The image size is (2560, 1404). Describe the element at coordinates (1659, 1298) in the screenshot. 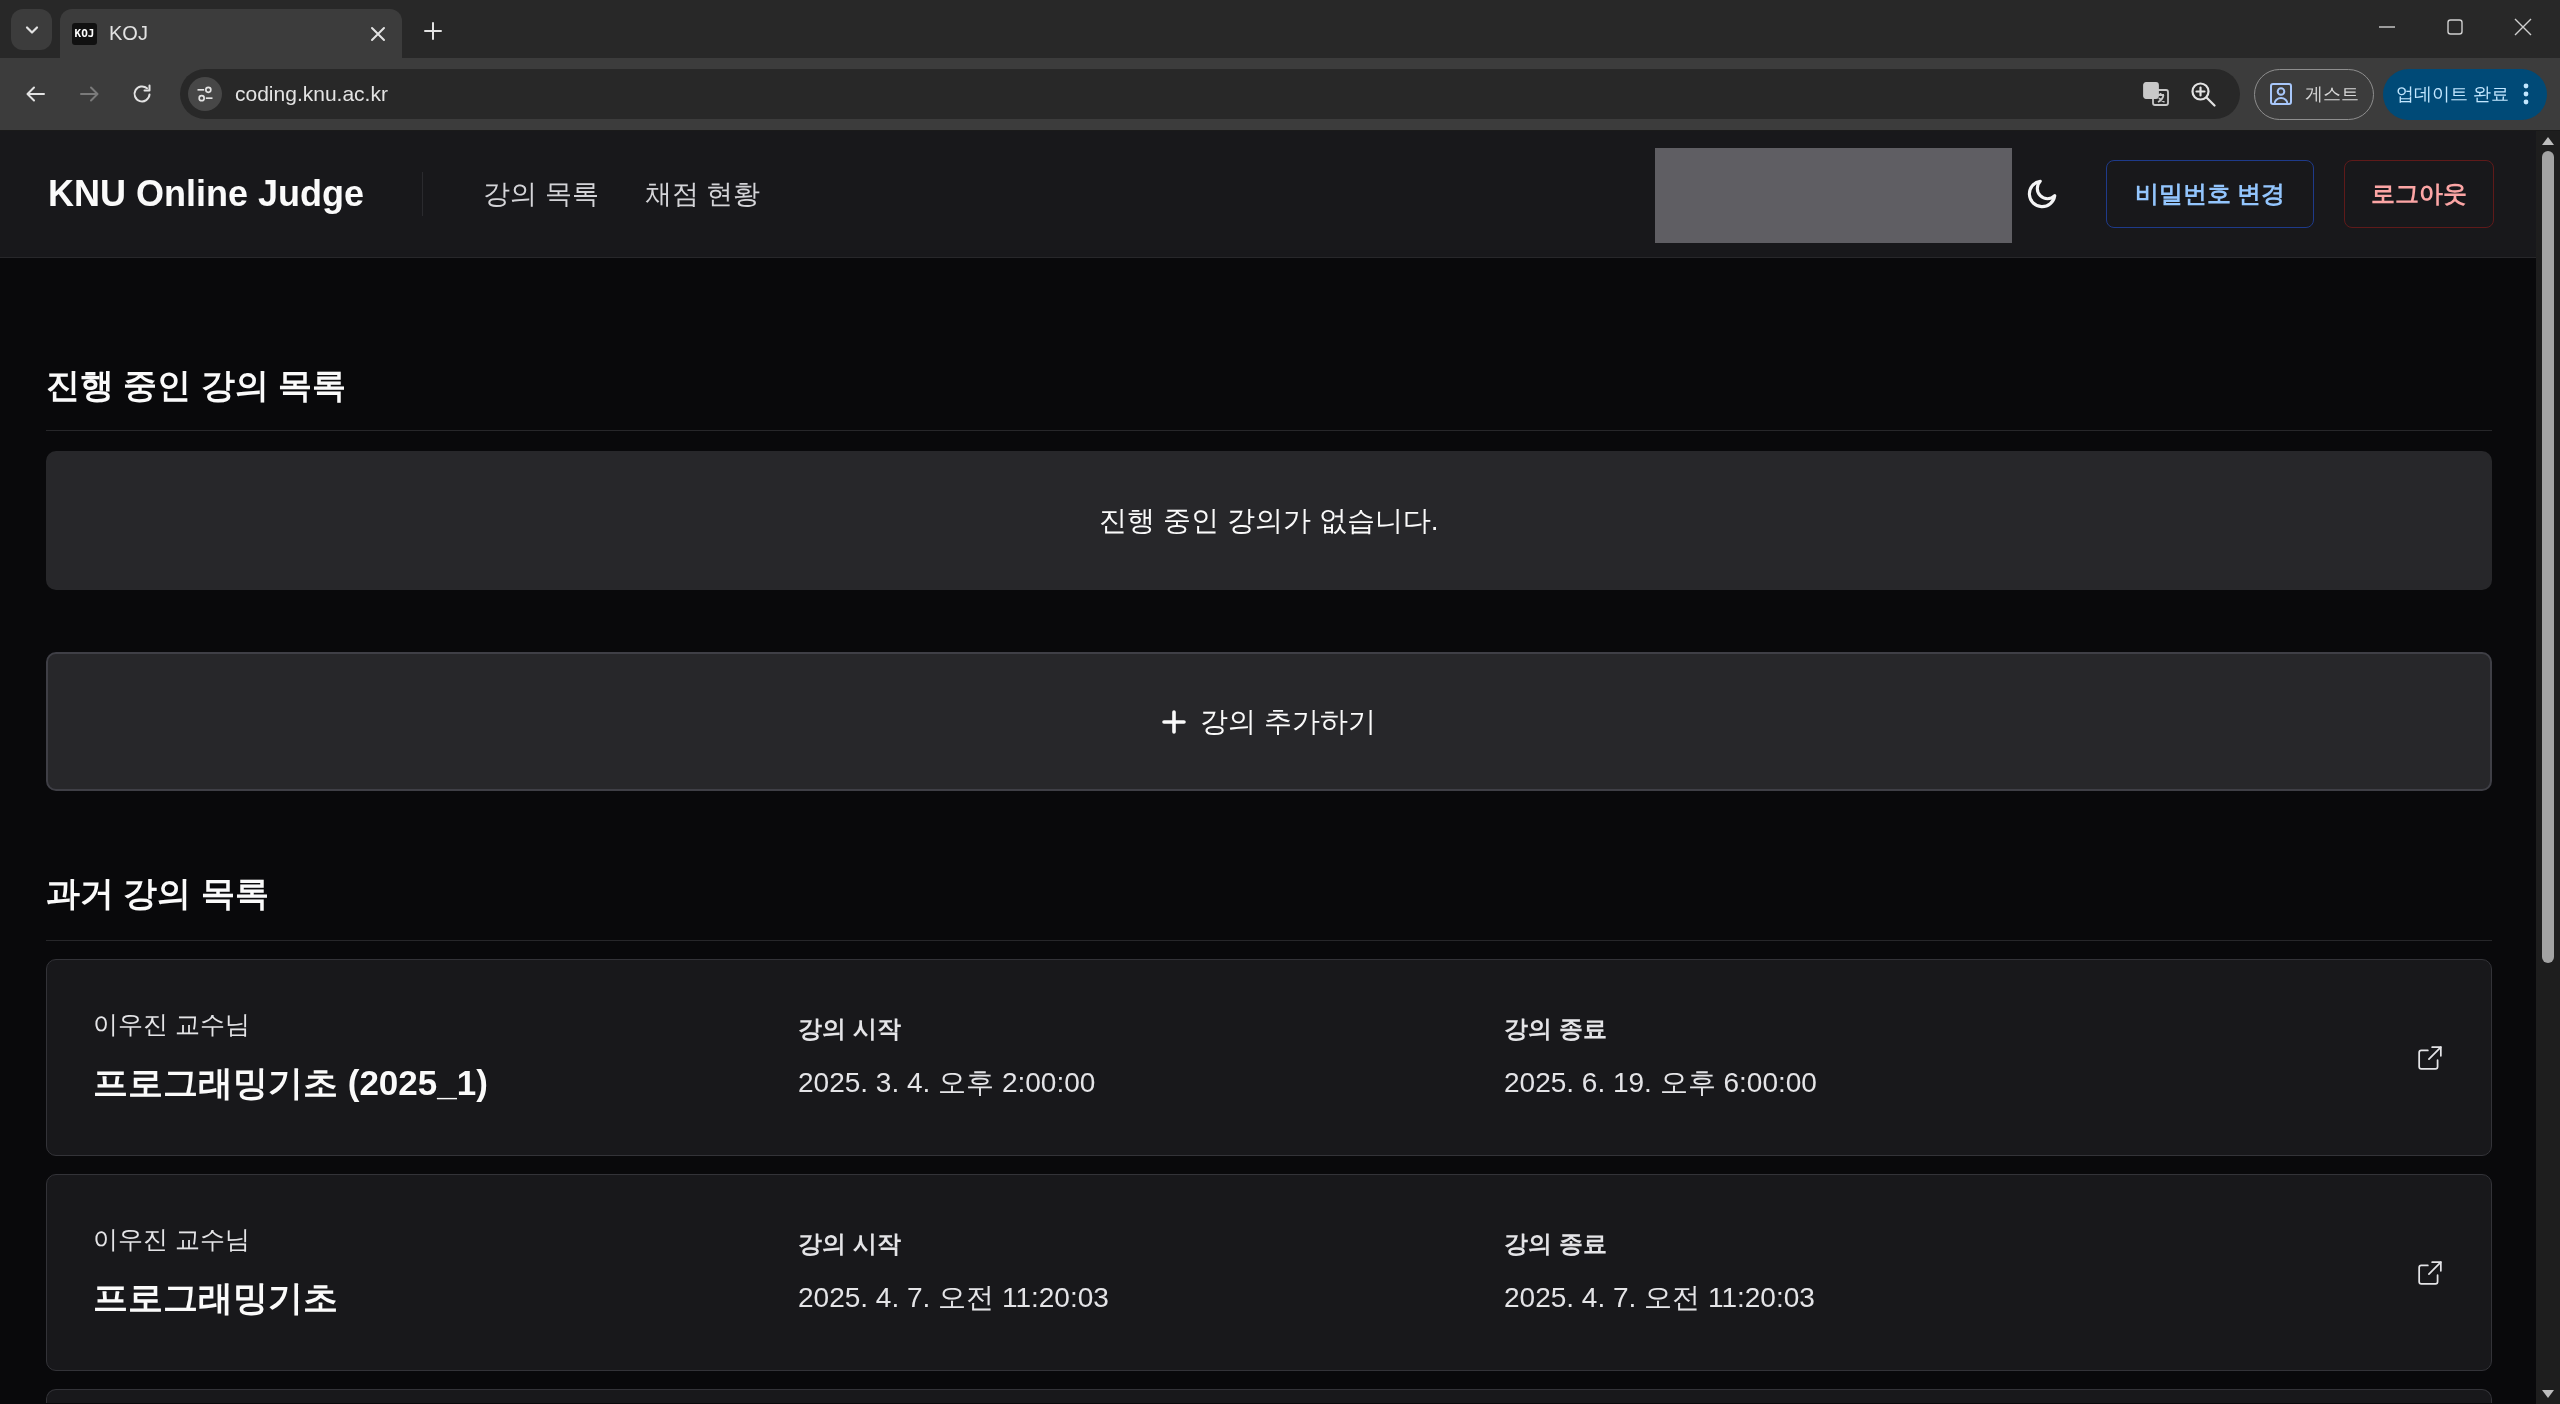

I see `end-date: 2025. 4. 7. 오전 11:20:03` at that location.